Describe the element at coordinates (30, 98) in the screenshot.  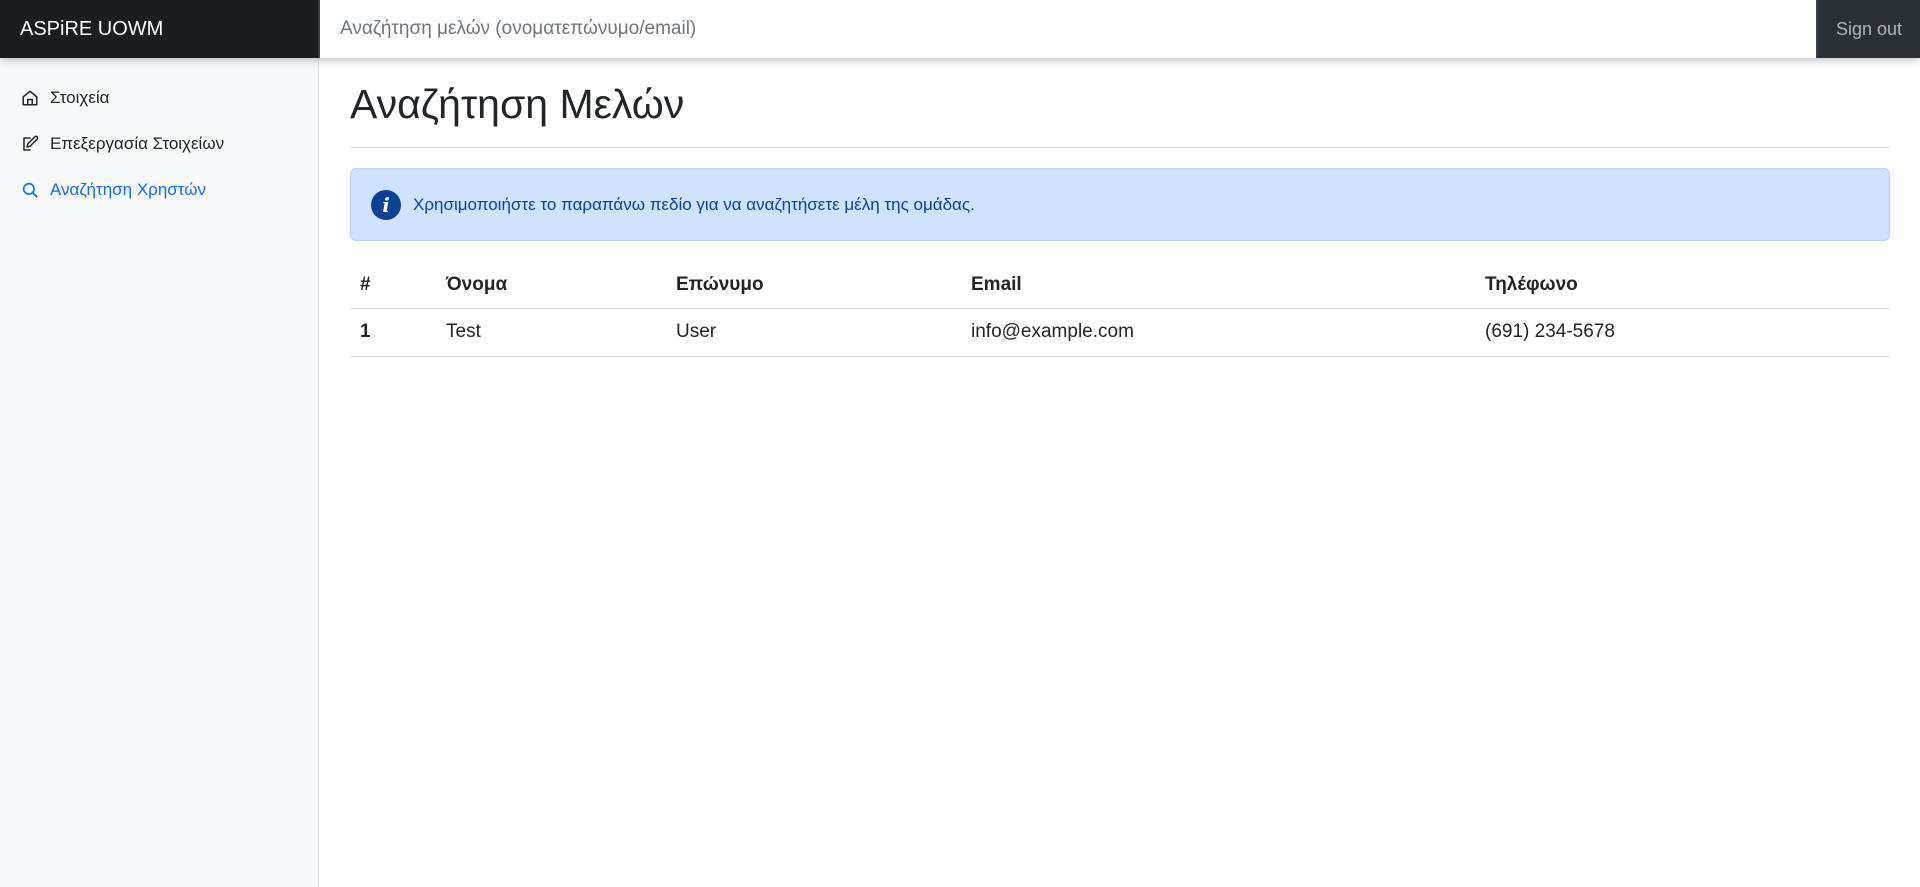
I see `home-icon` at that location.